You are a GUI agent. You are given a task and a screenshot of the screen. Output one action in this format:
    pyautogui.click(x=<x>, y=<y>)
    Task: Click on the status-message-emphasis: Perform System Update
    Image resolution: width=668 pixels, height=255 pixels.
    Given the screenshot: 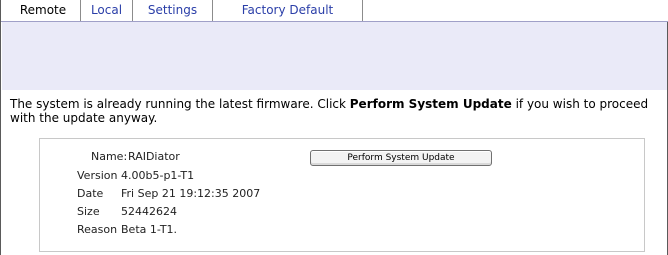 What is the action you would take?
    pyautogui.click(x=430, y=104)
    